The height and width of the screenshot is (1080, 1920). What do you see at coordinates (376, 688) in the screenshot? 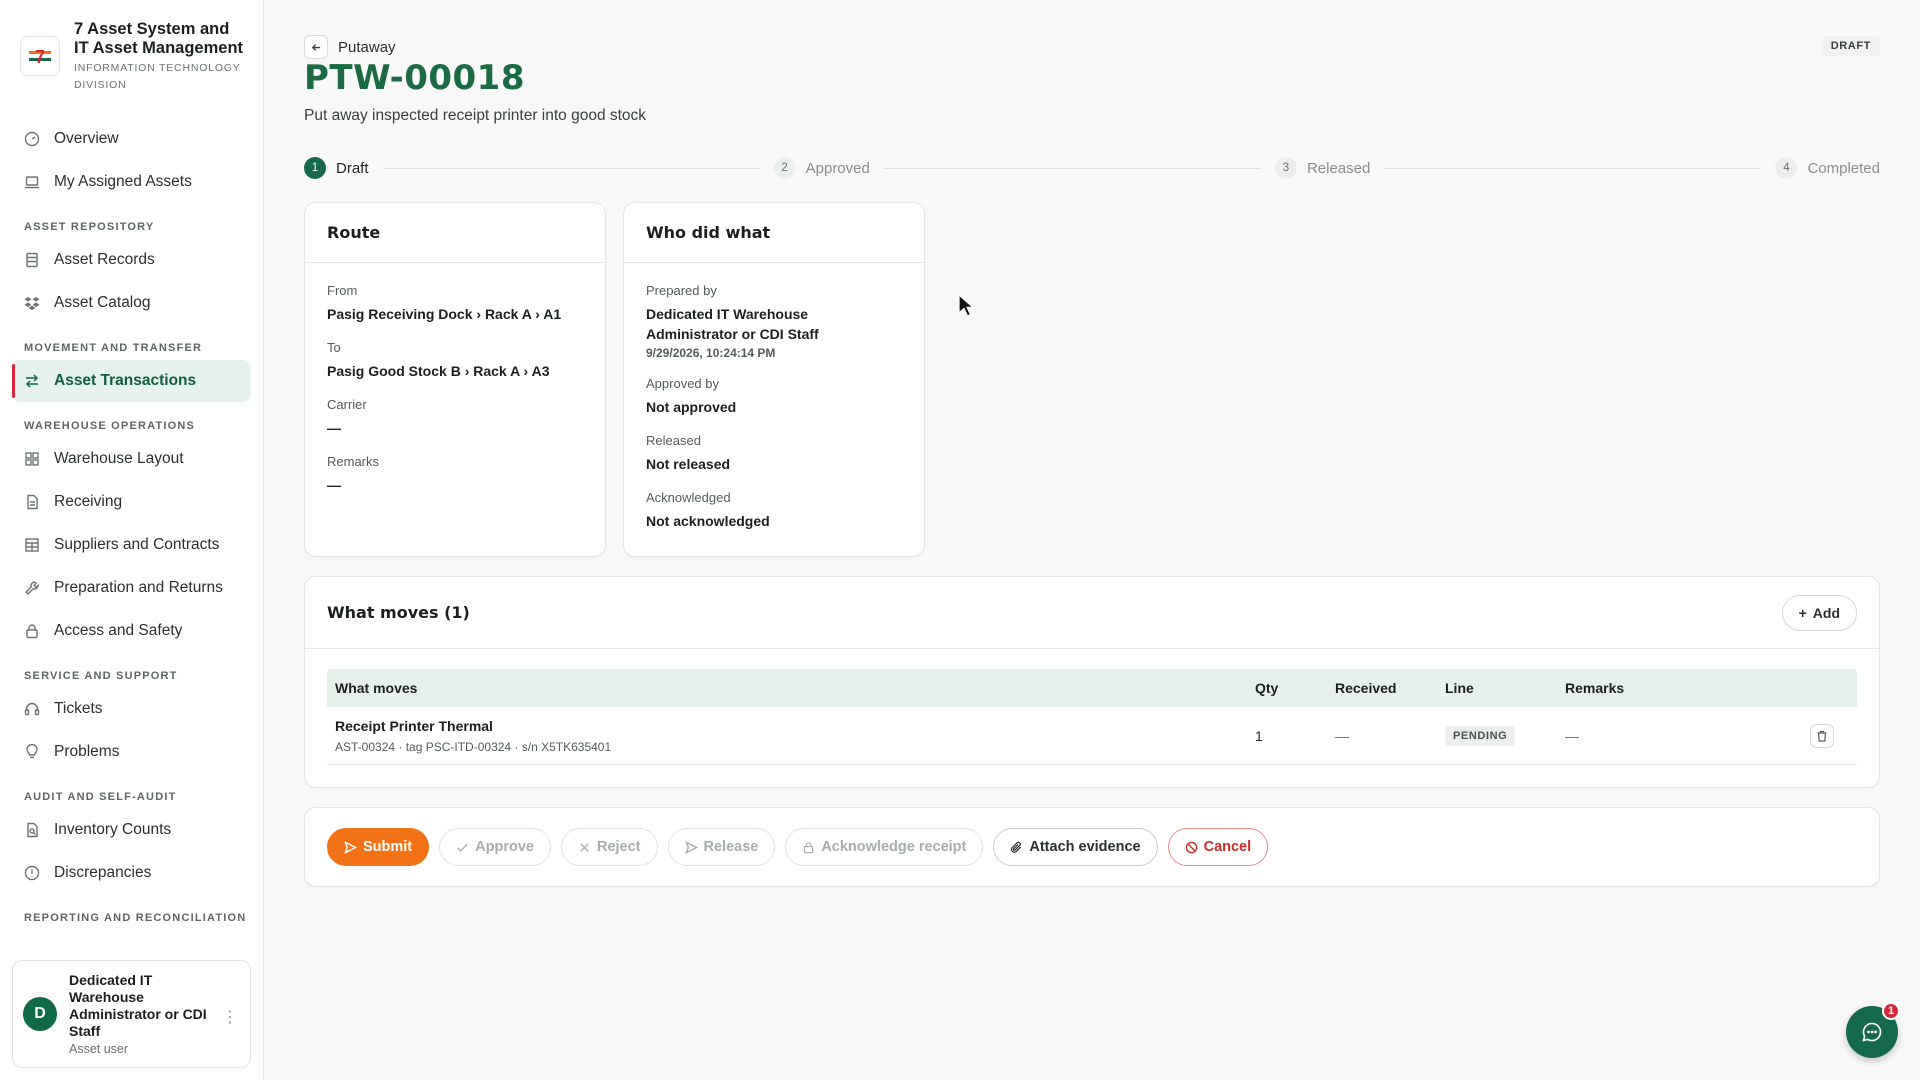
I see `col-what-moves: What moves` at bounding box center [376, 688].